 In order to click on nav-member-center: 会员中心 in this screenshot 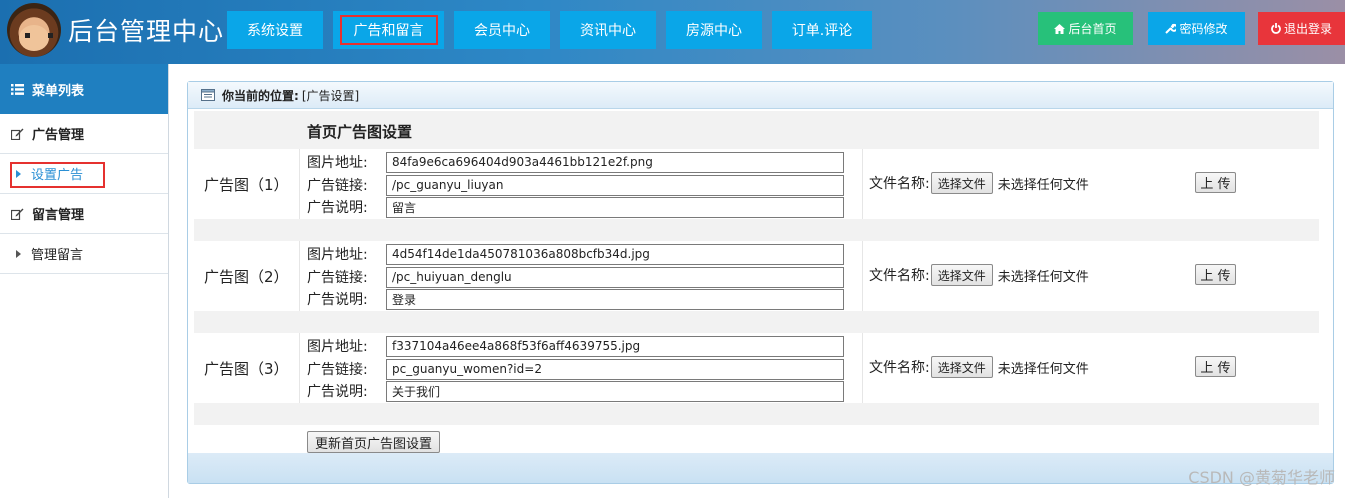, I will do `click(502, 30)`.